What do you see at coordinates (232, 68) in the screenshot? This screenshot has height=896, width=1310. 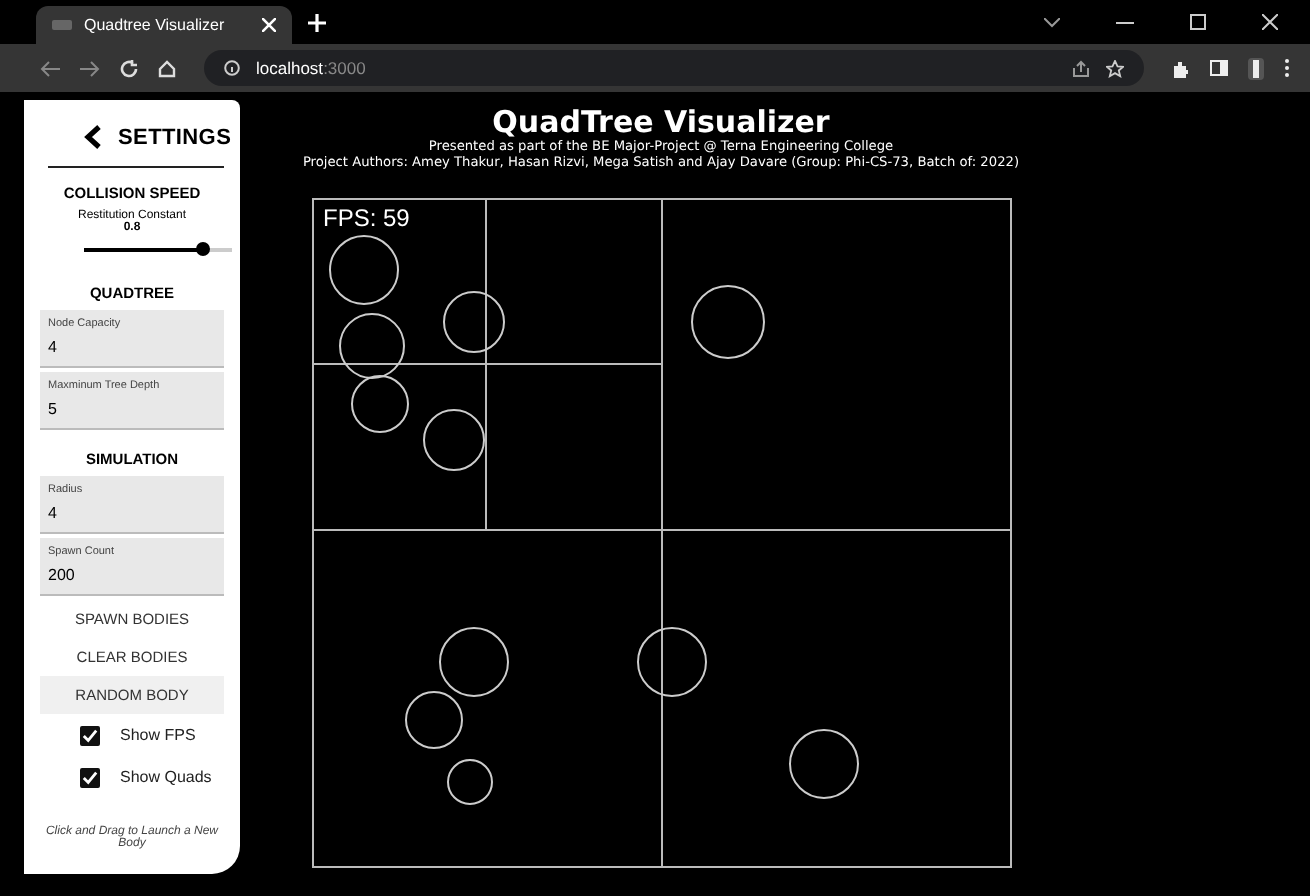 I see `info-icon` at bounding box center [232, 68].